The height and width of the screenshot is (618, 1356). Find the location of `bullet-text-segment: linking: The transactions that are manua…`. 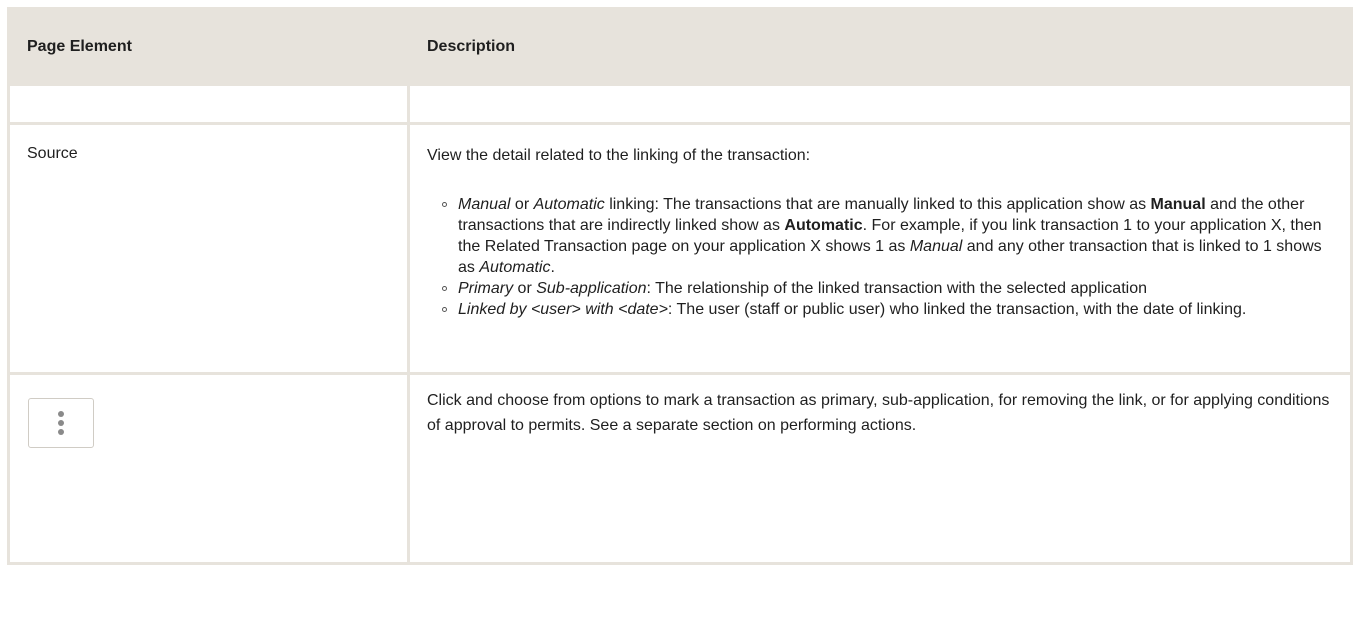

bullet-text-segment: linking: The transactions that are manua… is located at coordinates (877, 204).